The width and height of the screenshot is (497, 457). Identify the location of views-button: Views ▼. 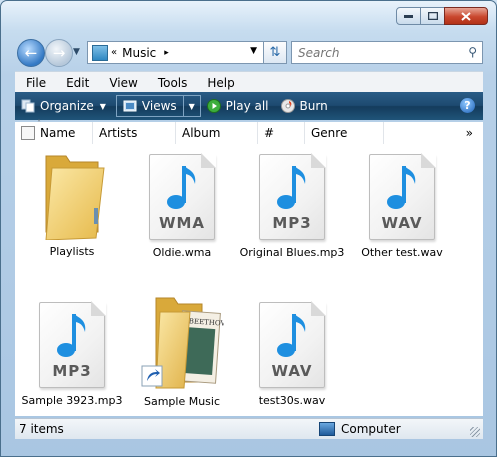
(158, 106).